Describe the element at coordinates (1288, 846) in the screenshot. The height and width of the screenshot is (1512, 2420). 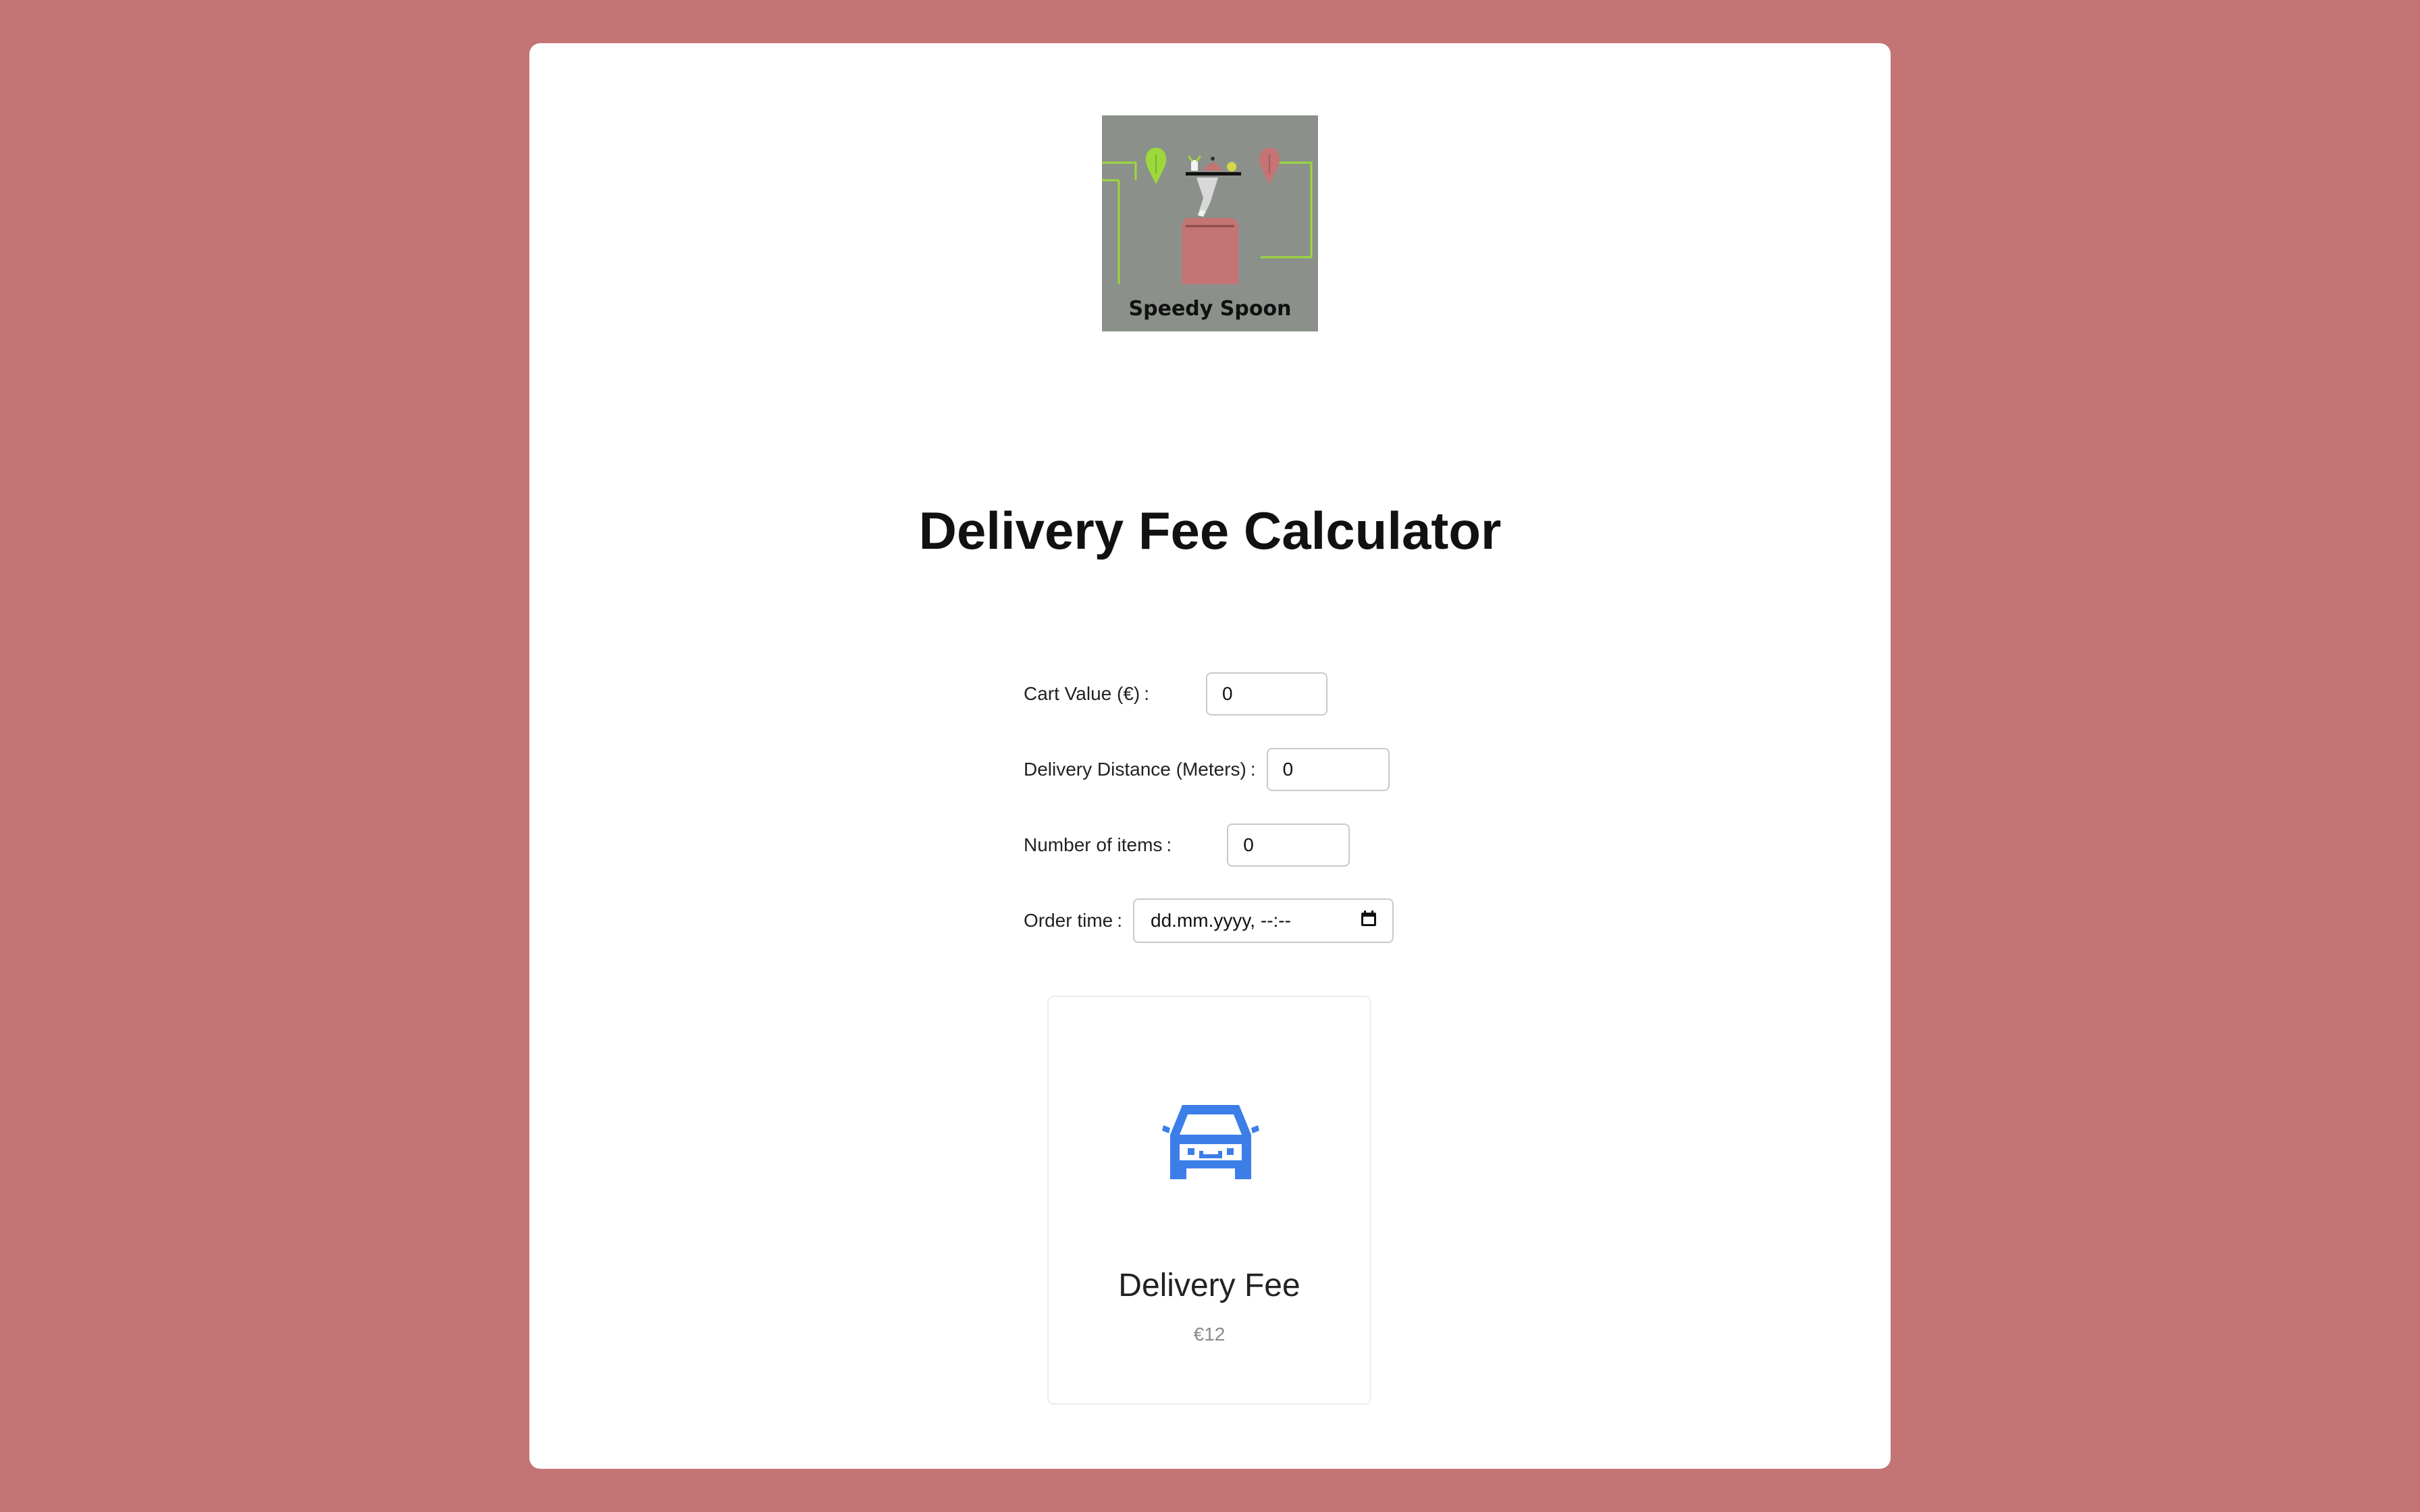
I see `number-of-items-input` at that location.